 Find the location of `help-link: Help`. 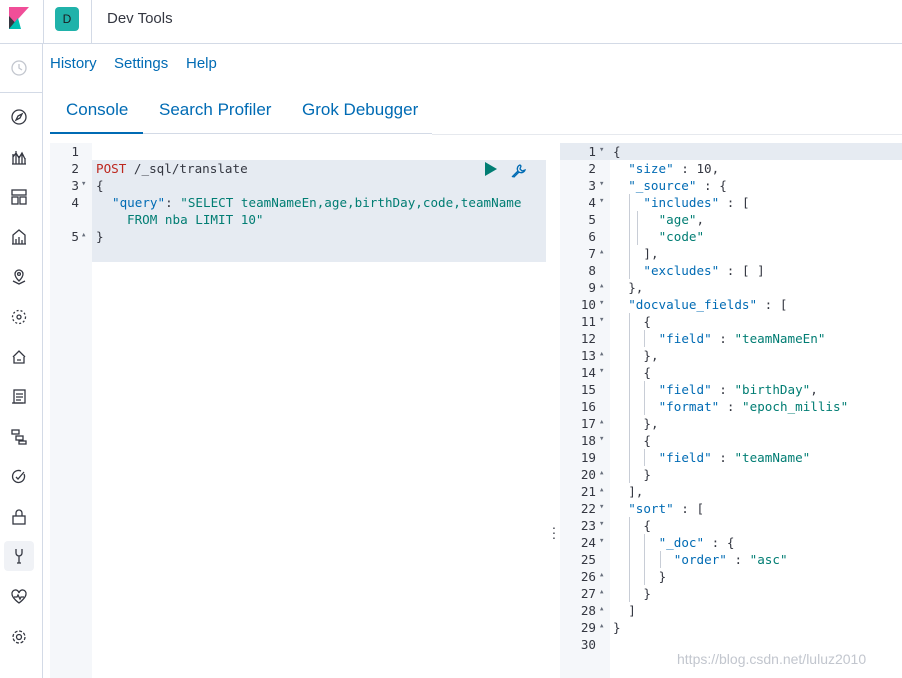

help-link: Help is located at coordinates (201, 63).